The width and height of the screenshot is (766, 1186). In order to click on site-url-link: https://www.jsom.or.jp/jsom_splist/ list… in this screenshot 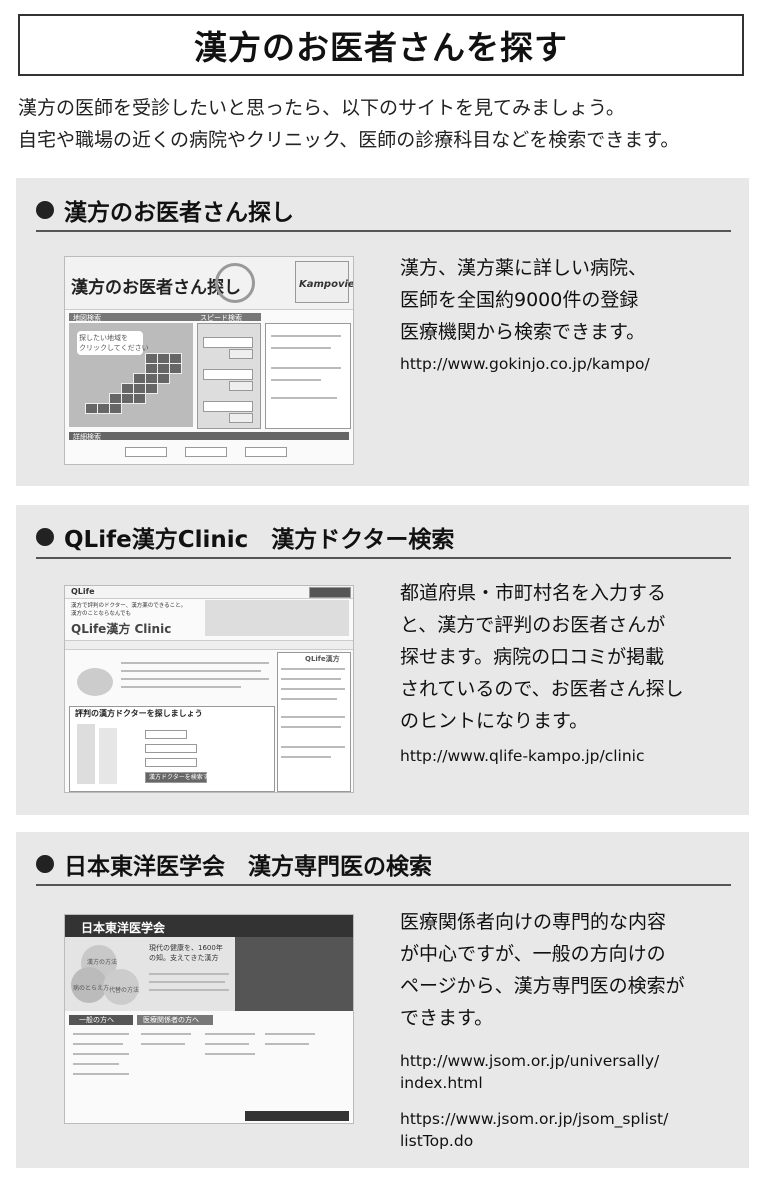, I will do `click(565, 1130)`.